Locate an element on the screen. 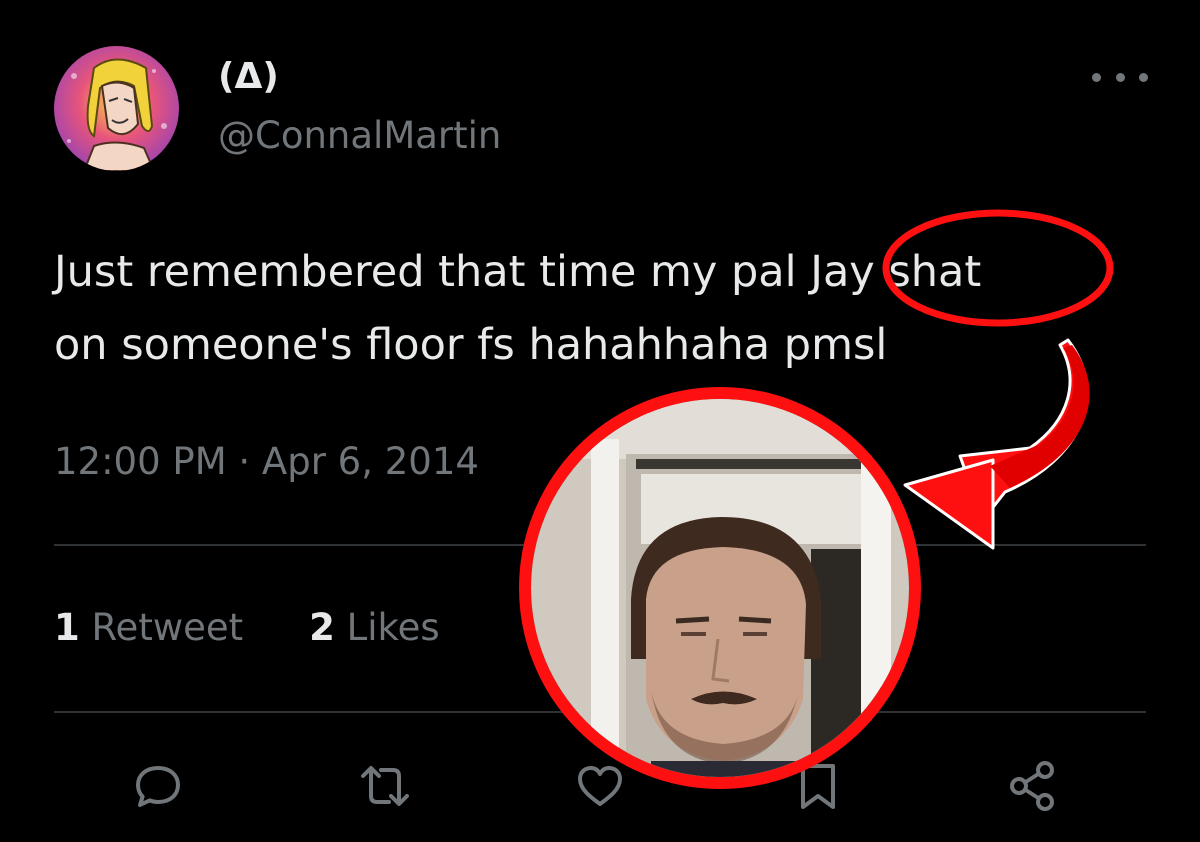 The image size is (1200, 842). username-handle: @ConnalMartin is located at coordinates (359, 135).